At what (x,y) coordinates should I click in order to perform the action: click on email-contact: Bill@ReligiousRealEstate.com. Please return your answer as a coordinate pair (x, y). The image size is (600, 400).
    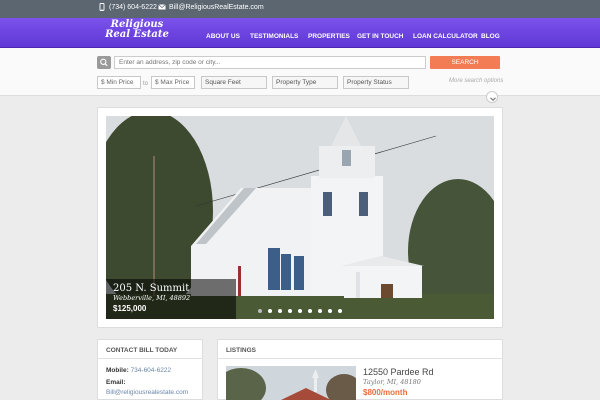
    Looking at the image, I should click on (211, 7).